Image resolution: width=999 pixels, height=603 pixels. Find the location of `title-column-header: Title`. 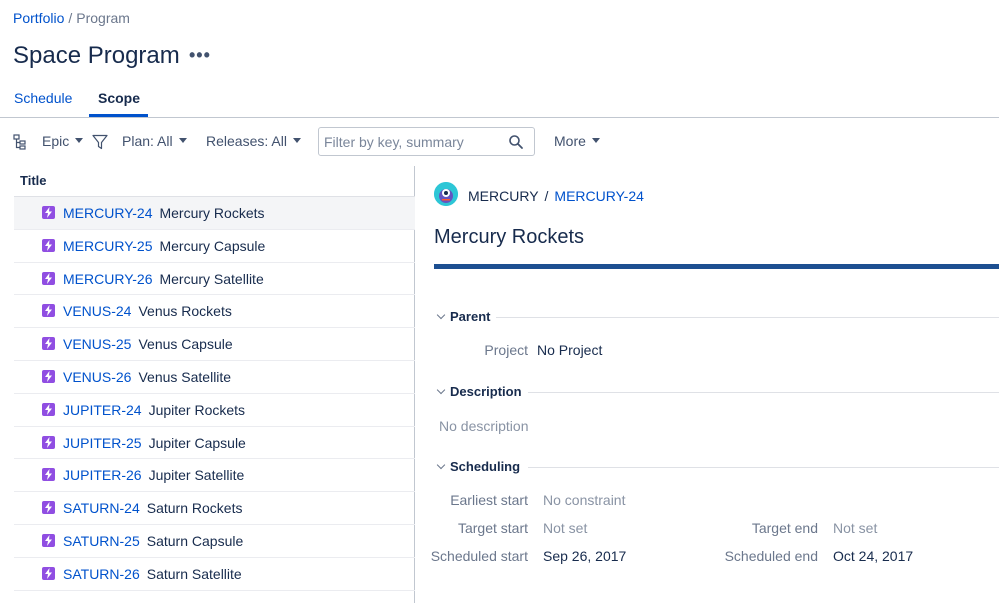

title-column-header: Title is located at coordinates (33, 180).